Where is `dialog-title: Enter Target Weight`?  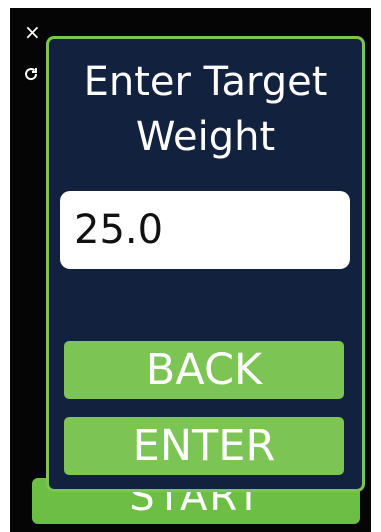 dialog-title: Enter Target Weight is located at coordinates (205, 109).